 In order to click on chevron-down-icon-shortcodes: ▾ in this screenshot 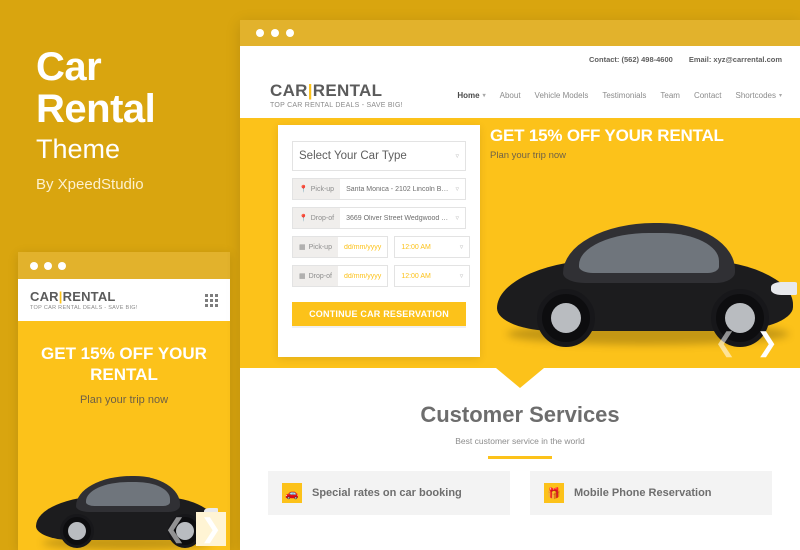, I will do `click(780, 95)`.